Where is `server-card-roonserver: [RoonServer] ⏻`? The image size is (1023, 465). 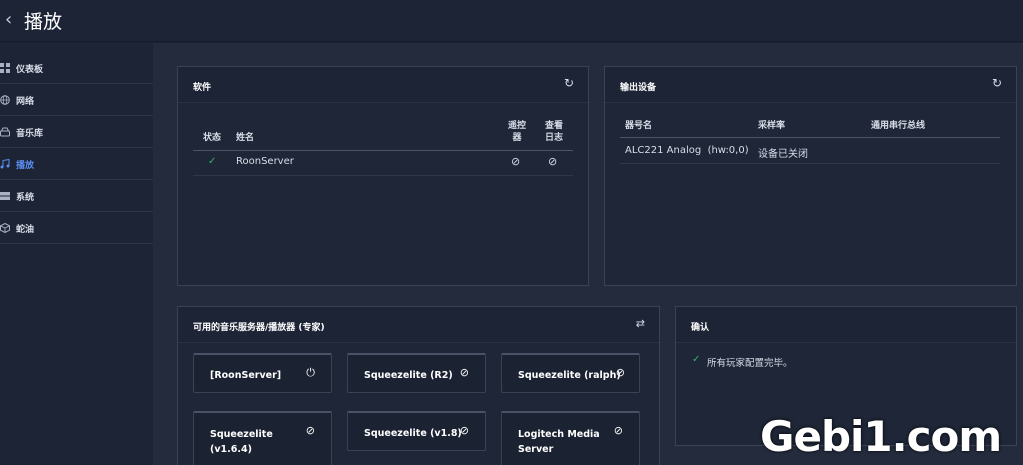
server-card-roonserver: [RoonServer] ⏻ is located at coordinates (262, 373).